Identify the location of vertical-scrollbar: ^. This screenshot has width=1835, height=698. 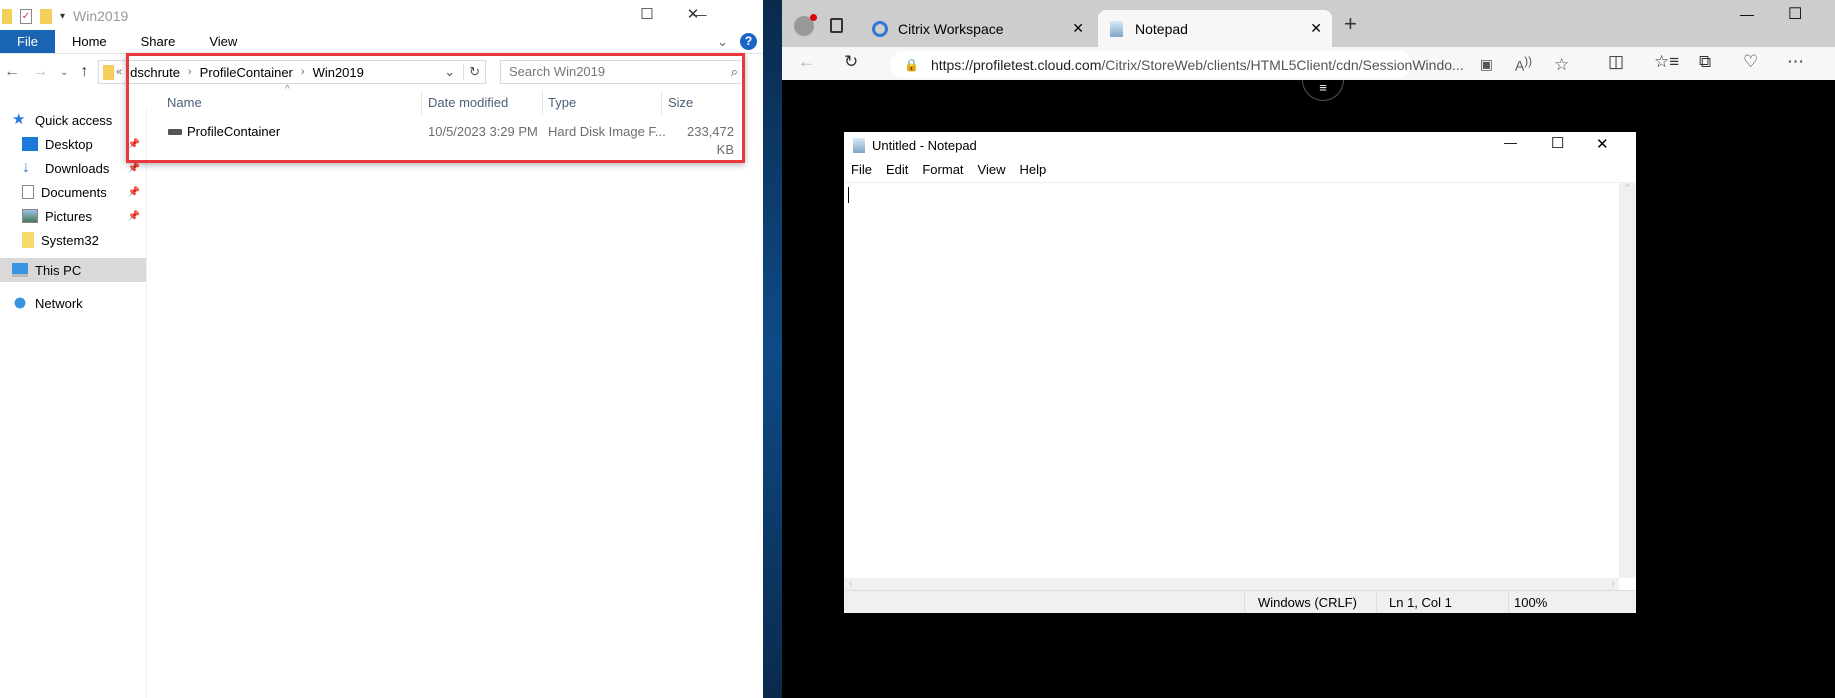
(1627, 380).